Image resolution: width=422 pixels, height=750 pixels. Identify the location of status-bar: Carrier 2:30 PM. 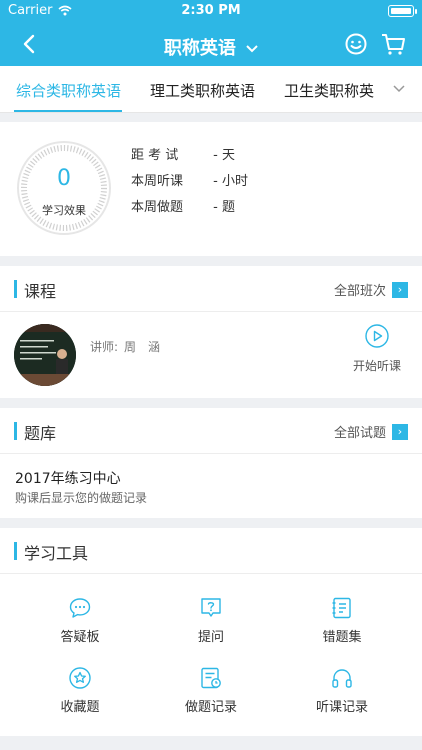
(211, 11).